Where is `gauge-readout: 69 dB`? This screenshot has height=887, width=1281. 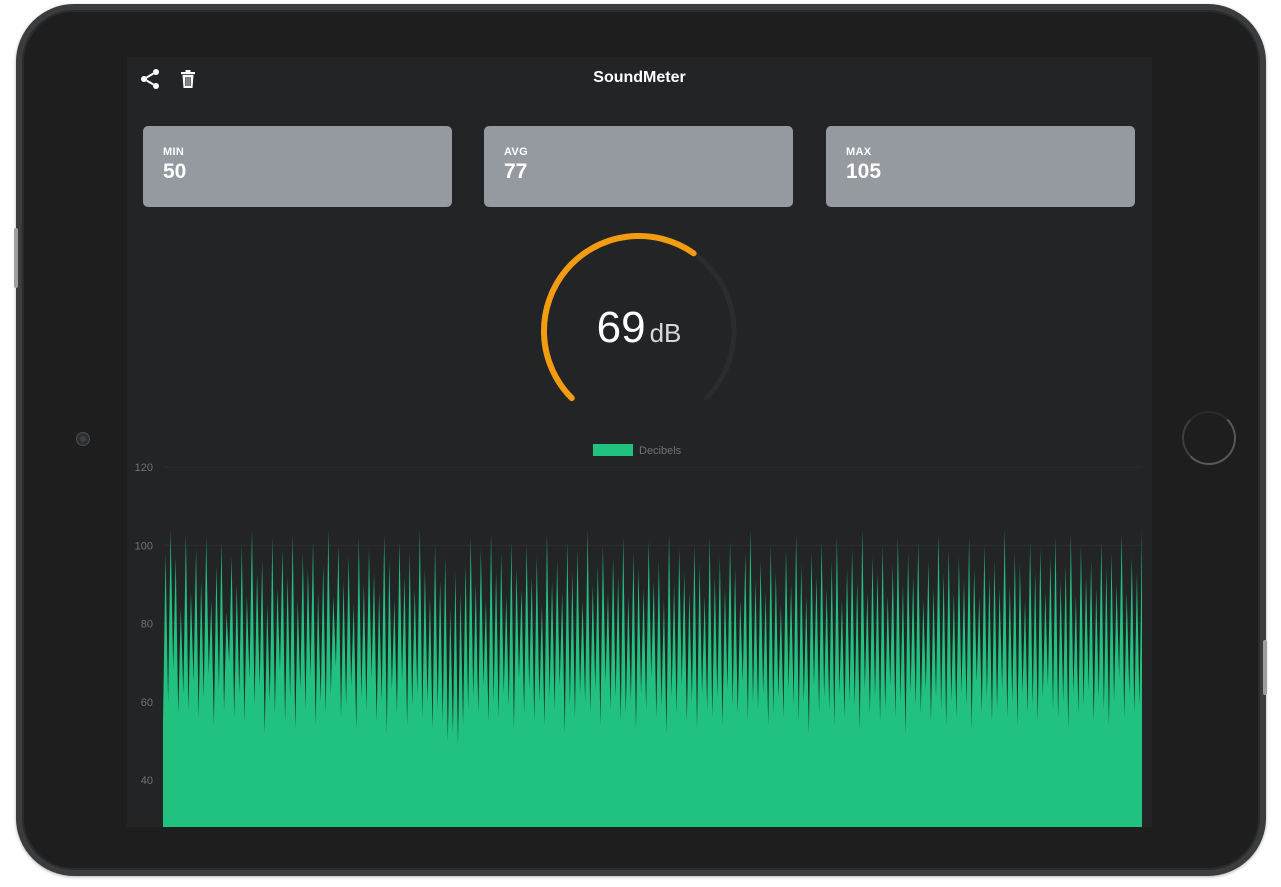
gauge-readout: 69 dB is located at coordinates (639, 328).